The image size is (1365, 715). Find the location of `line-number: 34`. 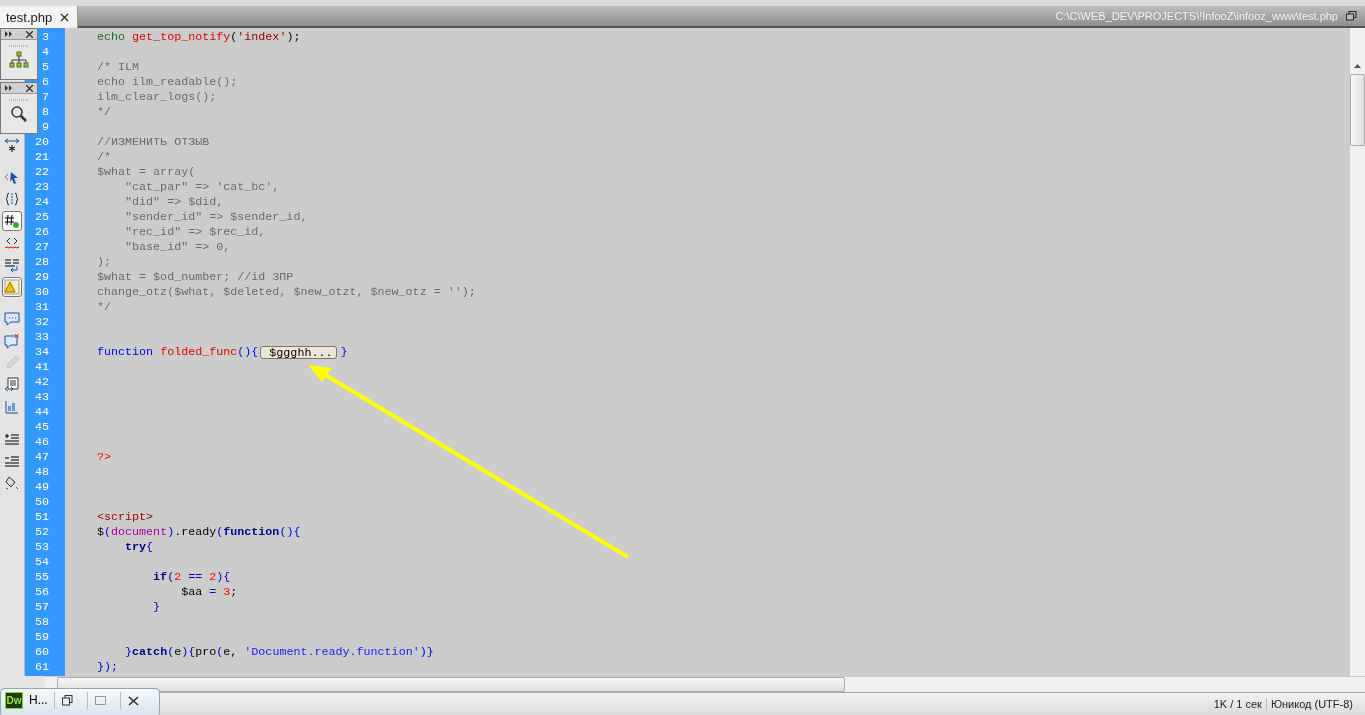

line-number: 34 is located at coordinates (41, 352).